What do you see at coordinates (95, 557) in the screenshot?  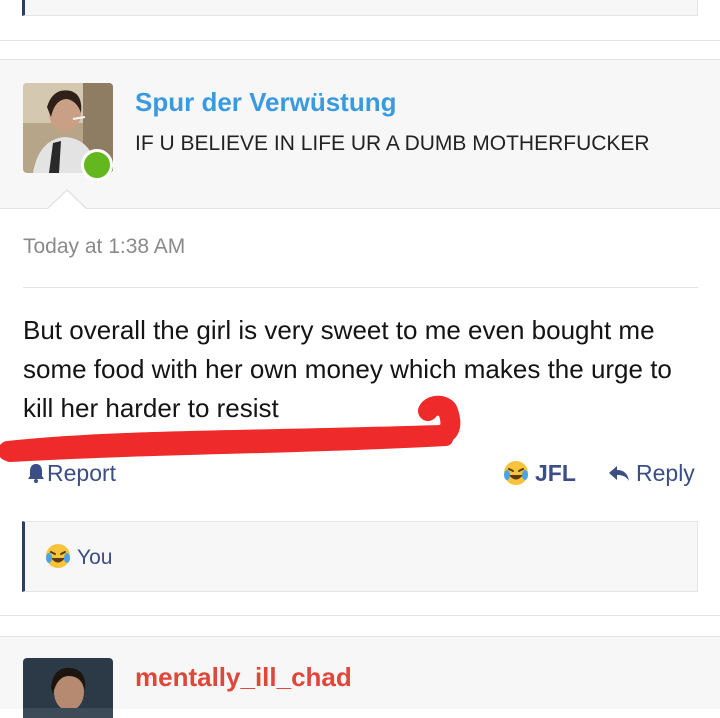 I see `reaction-users-label: You` at bounding box center [95, 557].